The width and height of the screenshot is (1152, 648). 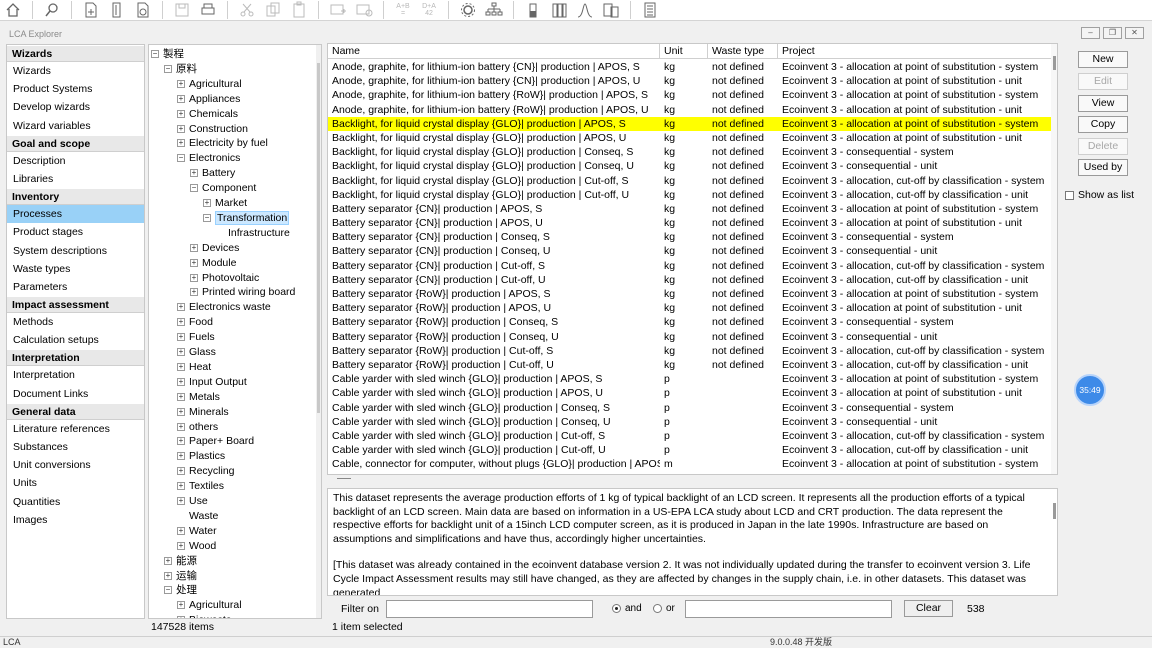 What do you see at coordinates (585, 10) in the screenshot?
I see `curve-icon` at bounding box center [585, 10].